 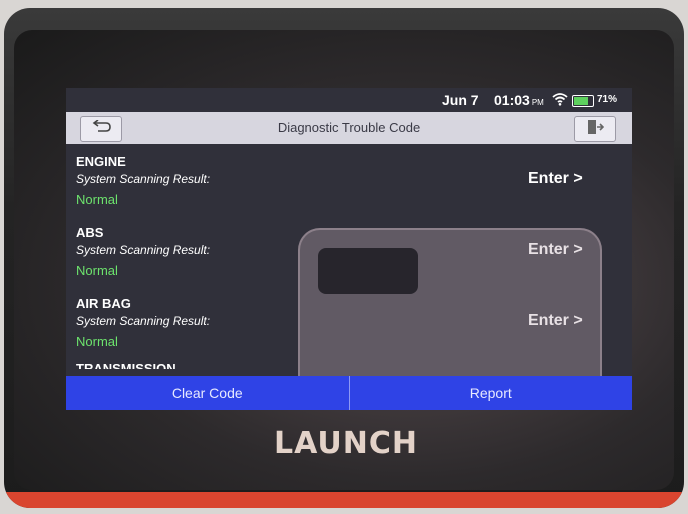 I want to click on exit-button, so click(x=595, y=129).